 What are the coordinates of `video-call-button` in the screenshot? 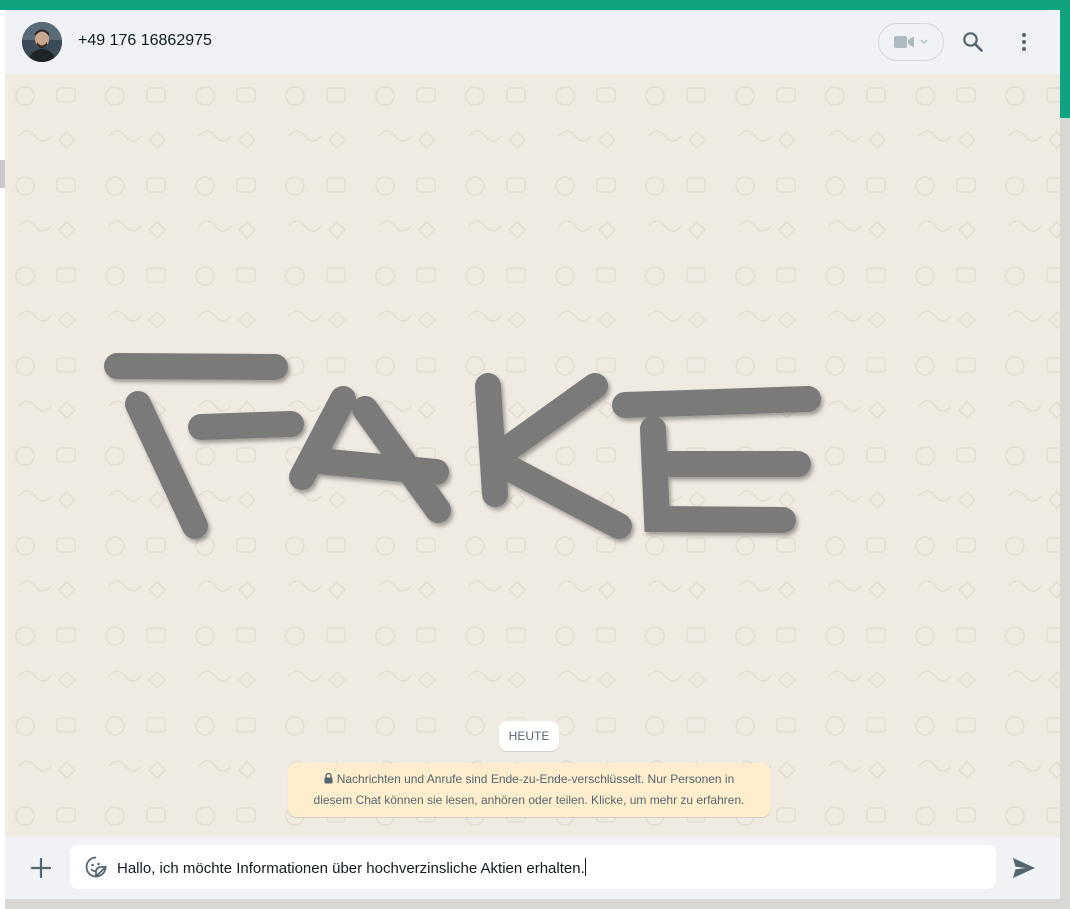 It's located at (911, 42).